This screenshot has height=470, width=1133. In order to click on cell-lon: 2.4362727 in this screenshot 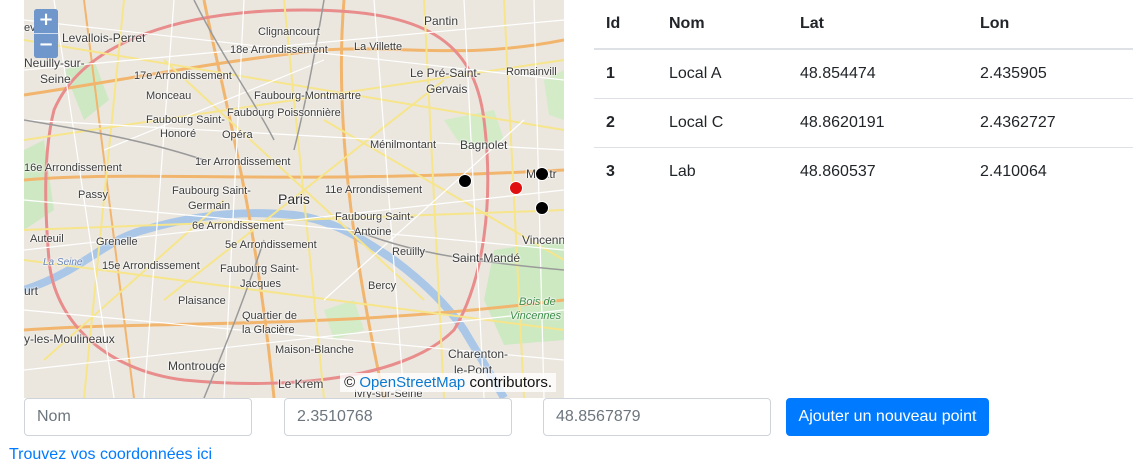, I will do `click(1018, 122)`.